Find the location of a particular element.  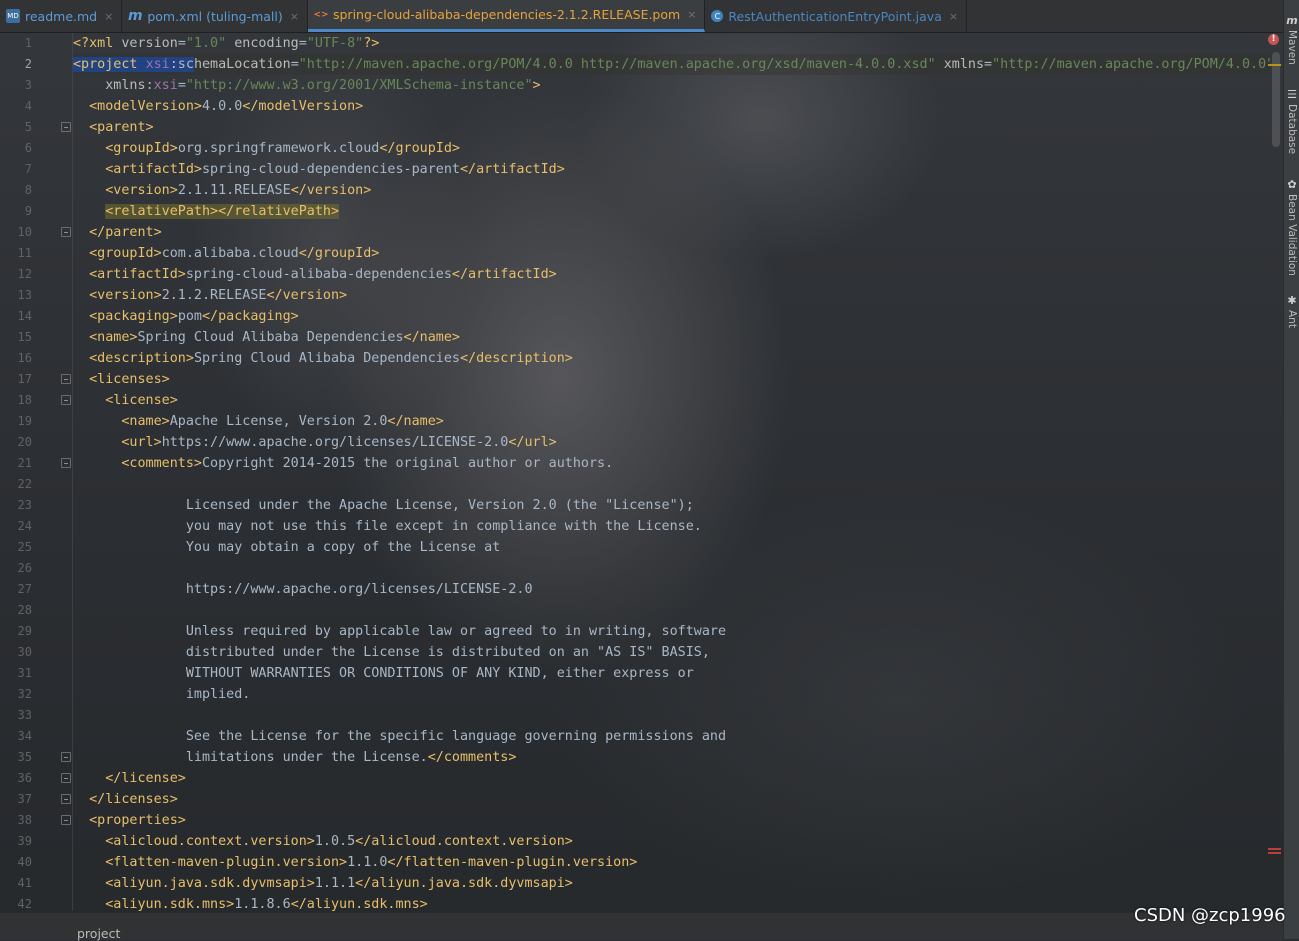

line-number: 10 is located at coordinates (16, 232).